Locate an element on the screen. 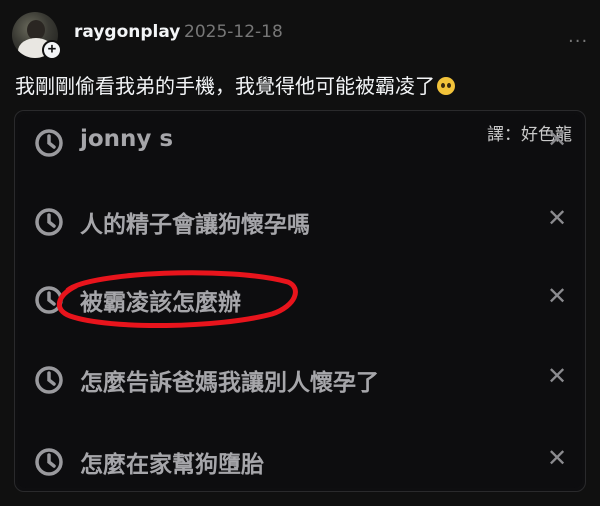  history-item-text: 被霸凌該怎麼辦 is located at coordinates (160, 303).